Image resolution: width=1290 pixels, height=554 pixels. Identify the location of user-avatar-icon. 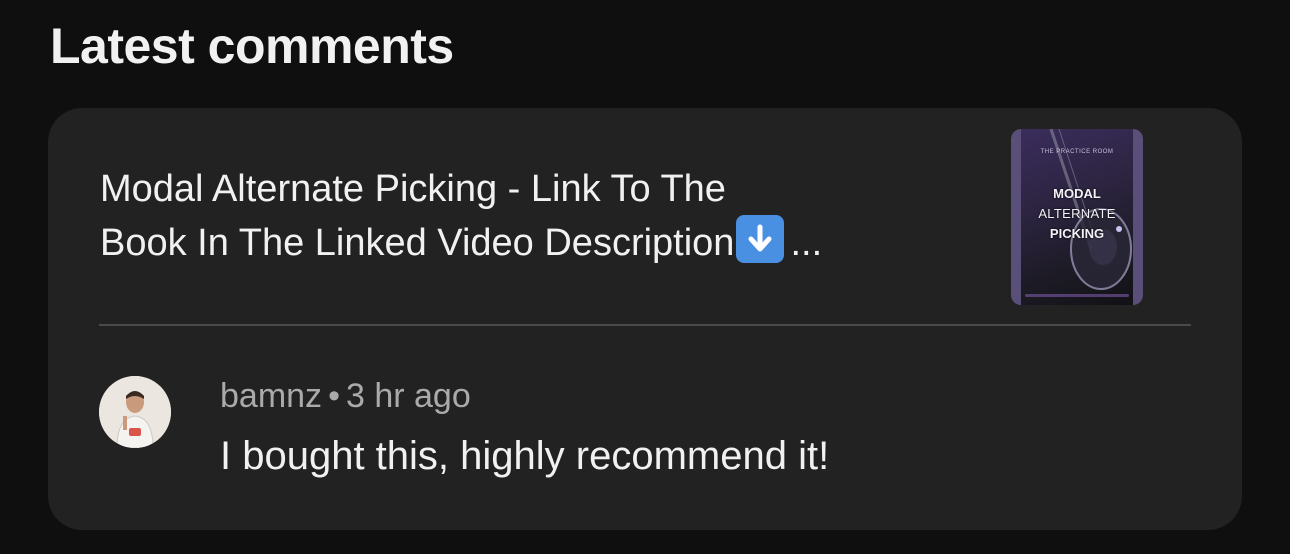
(135, 412).